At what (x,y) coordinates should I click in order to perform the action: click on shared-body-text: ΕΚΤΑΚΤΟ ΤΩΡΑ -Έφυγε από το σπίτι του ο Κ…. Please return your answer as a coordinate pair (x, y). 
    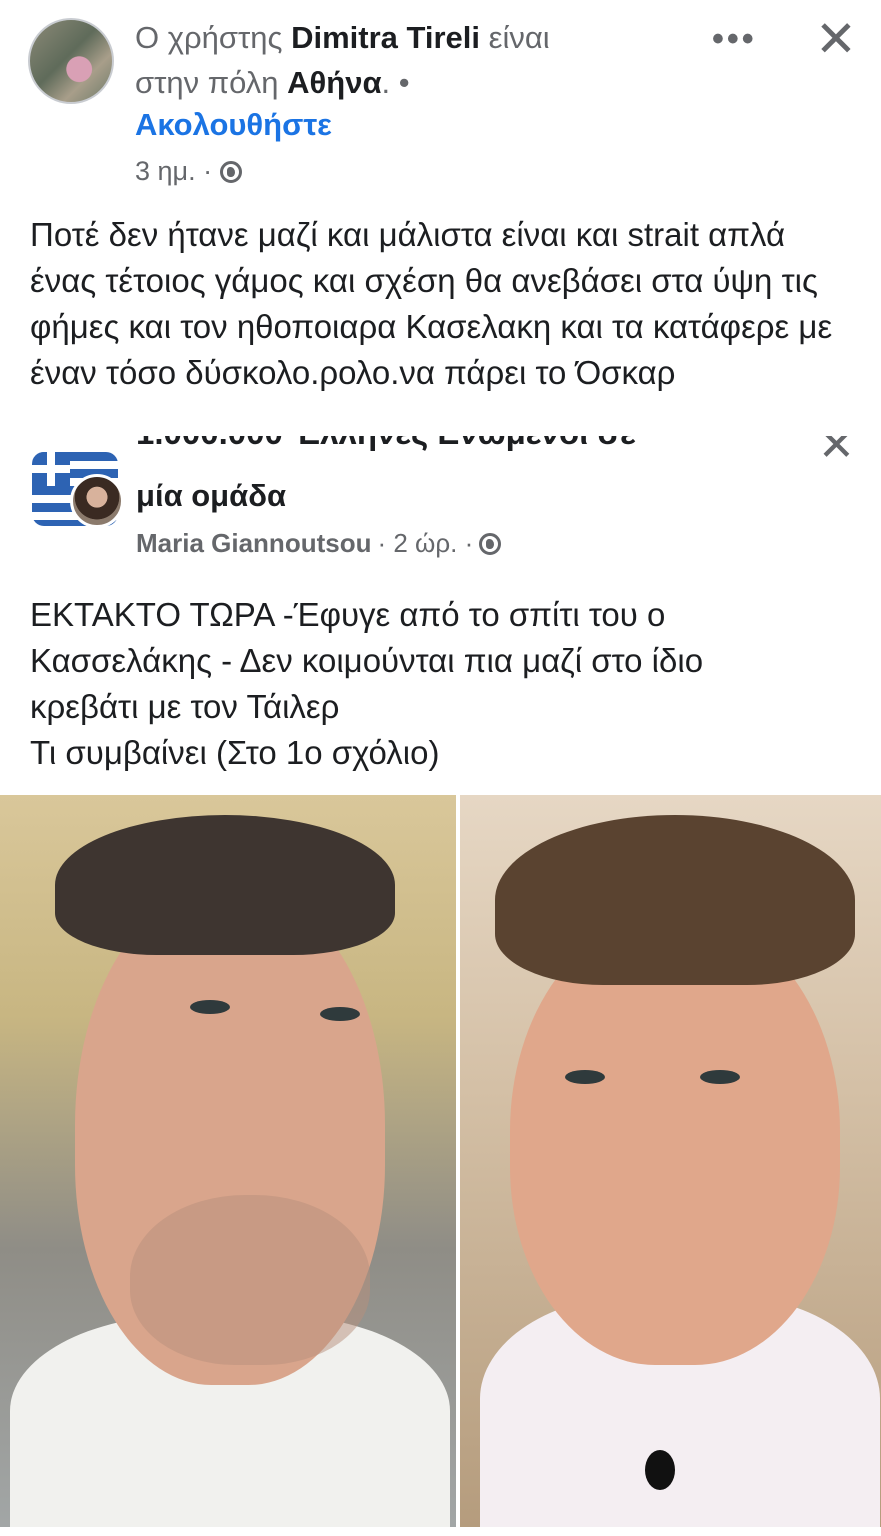
    Looking at the image, I should click on (367, 683).